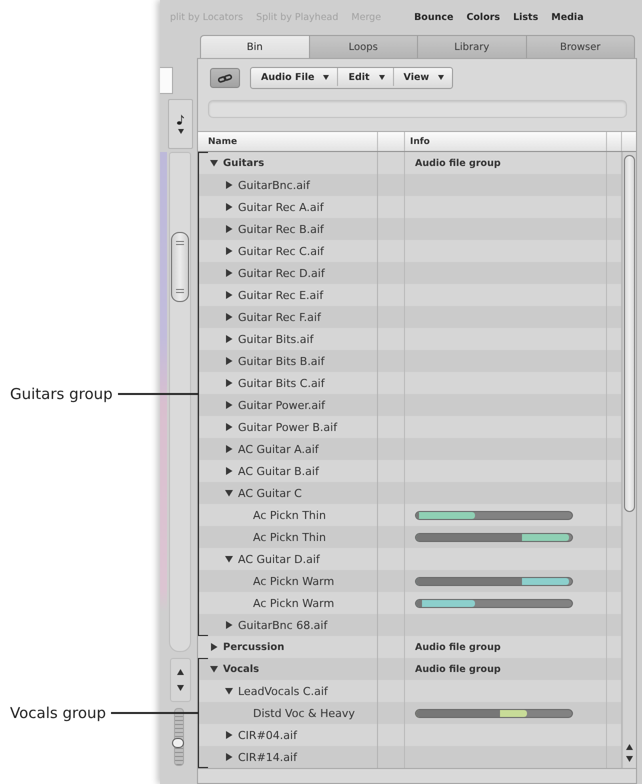  What do you see at coordinates (366, 77) in the screenshot?
I see `menu-button: Edit` at bounding box center [366, 77].